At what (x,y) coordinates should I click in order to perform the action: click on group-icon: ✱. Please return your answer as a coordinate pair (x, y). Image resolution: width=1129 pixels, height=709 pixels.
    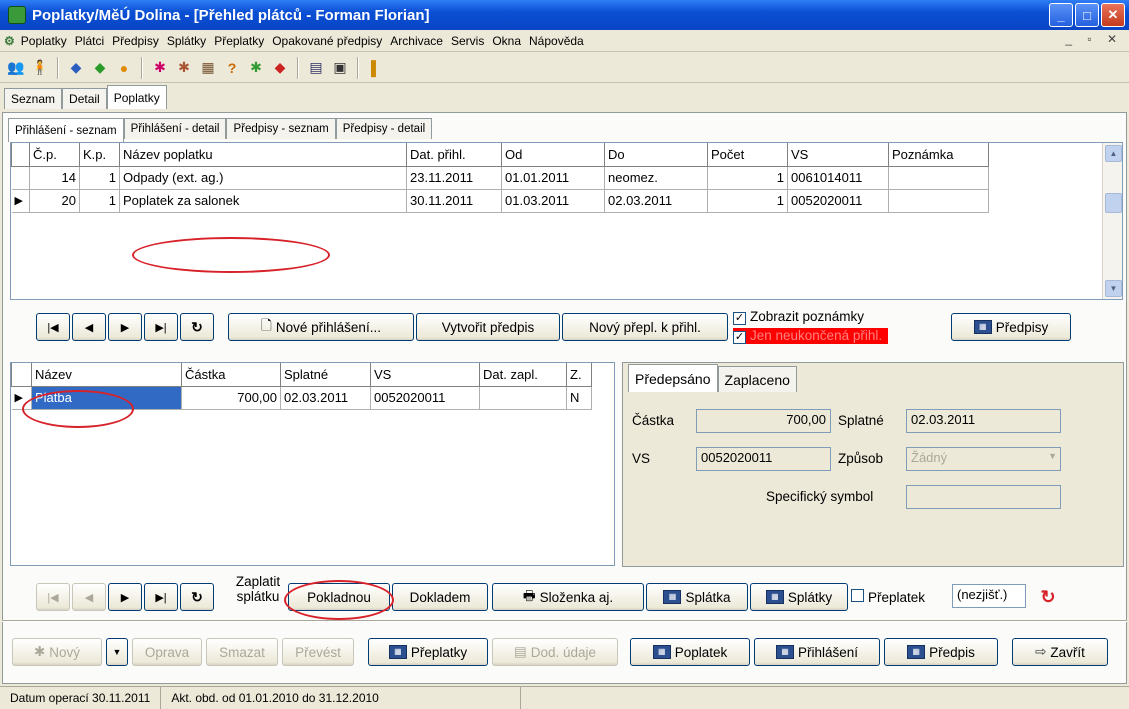
    Looking at the image, I should click on (160, 68).